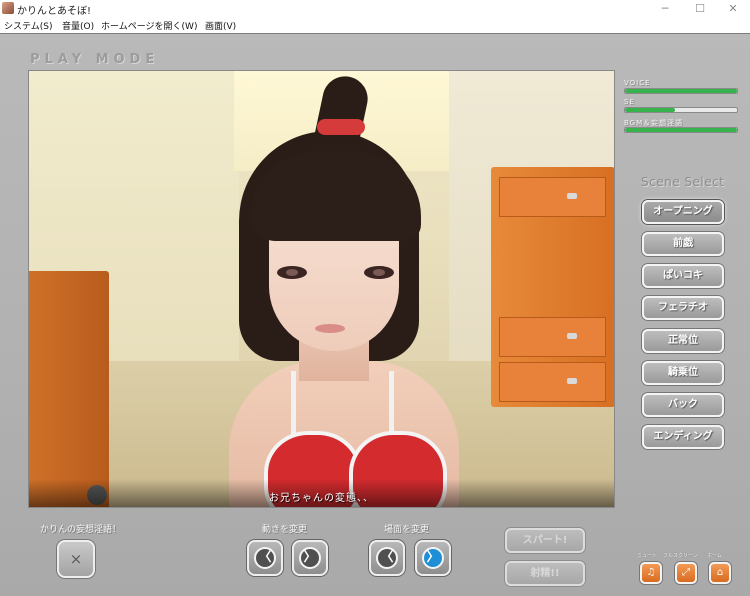  What do you see at coordinates (8, 8) in the screenshot?
I see `app-icon` at bounding box center [8, 8].